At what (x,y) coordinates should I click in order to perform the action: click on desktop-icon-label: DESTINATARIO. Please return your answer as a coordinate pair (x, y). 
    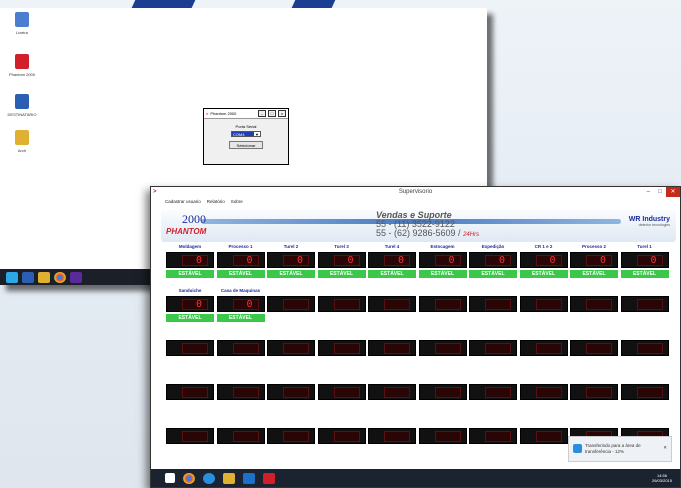
    Looking at the image, I should click on (22, 114).